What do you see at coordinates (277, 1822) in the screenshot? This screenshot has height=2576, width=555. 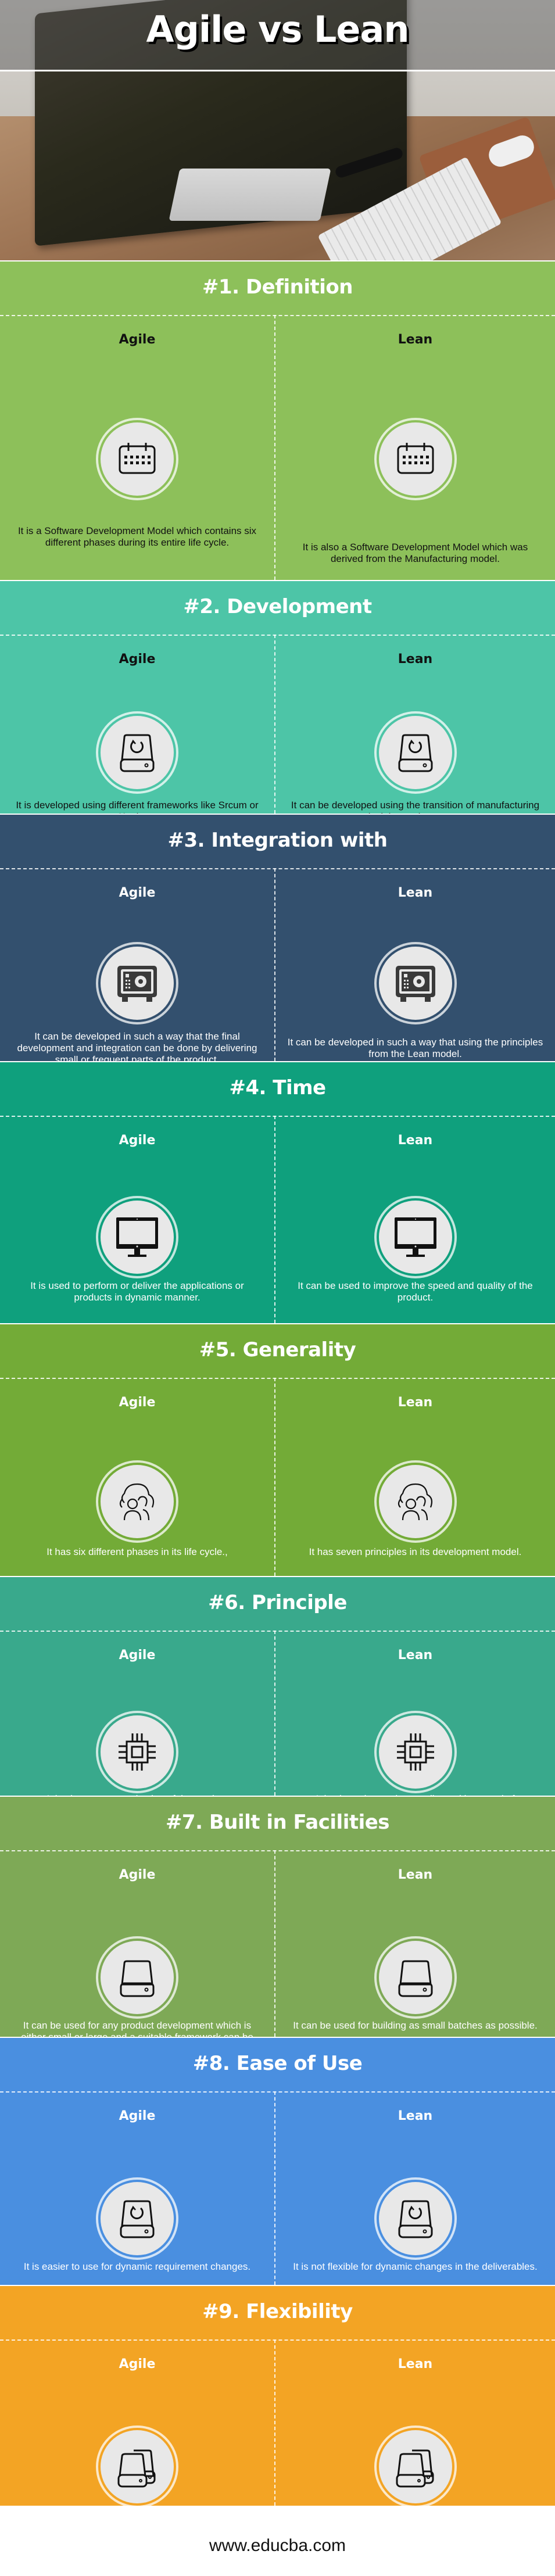 I see `section-title: #7. Built in Facilities` at bounding box center [277, 1822].